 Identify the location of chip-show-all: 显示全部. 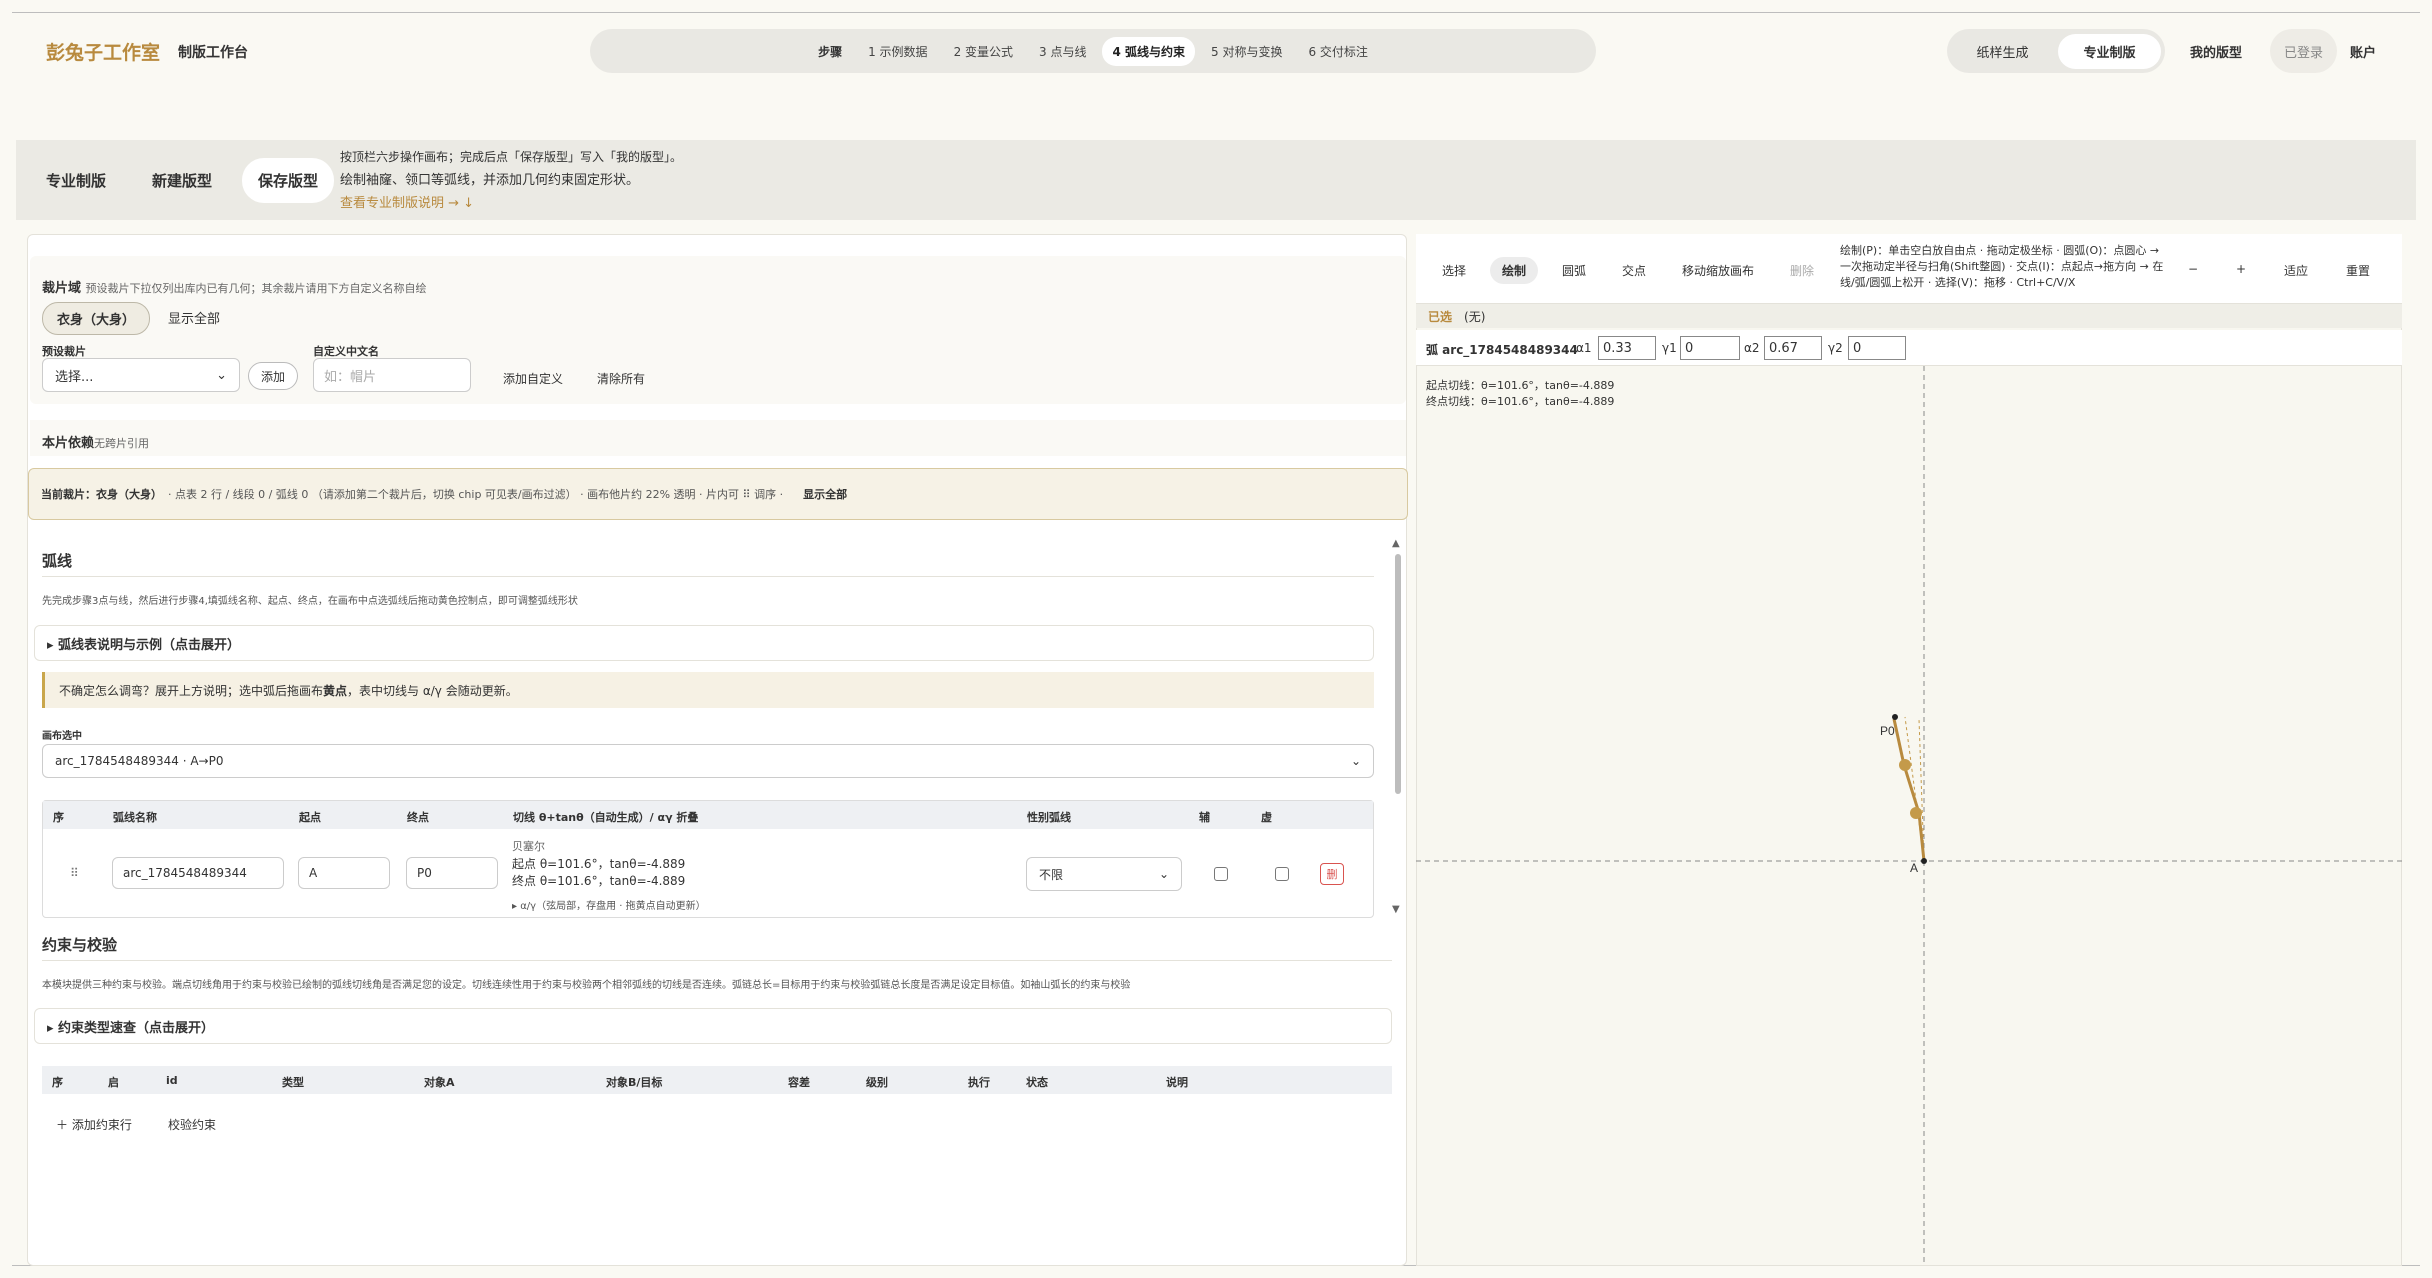
(194, 317).